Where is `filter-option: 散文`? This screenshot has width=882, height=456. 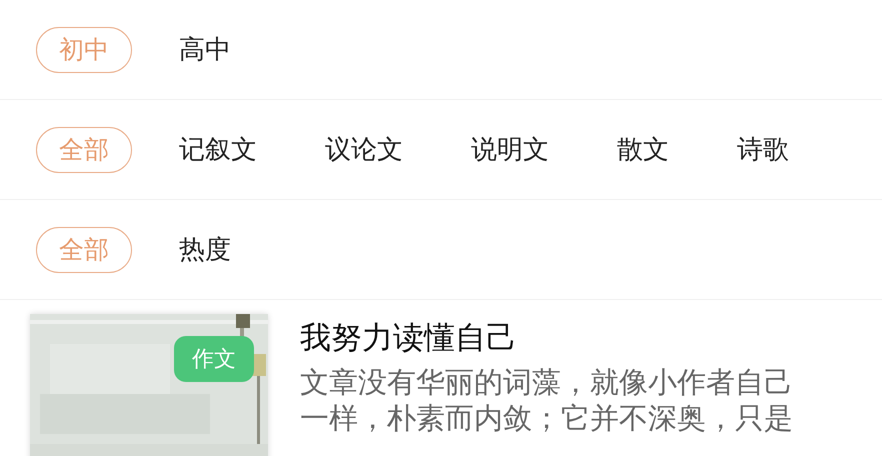
filter-option: 散文 is located at coordinates (643, 149).